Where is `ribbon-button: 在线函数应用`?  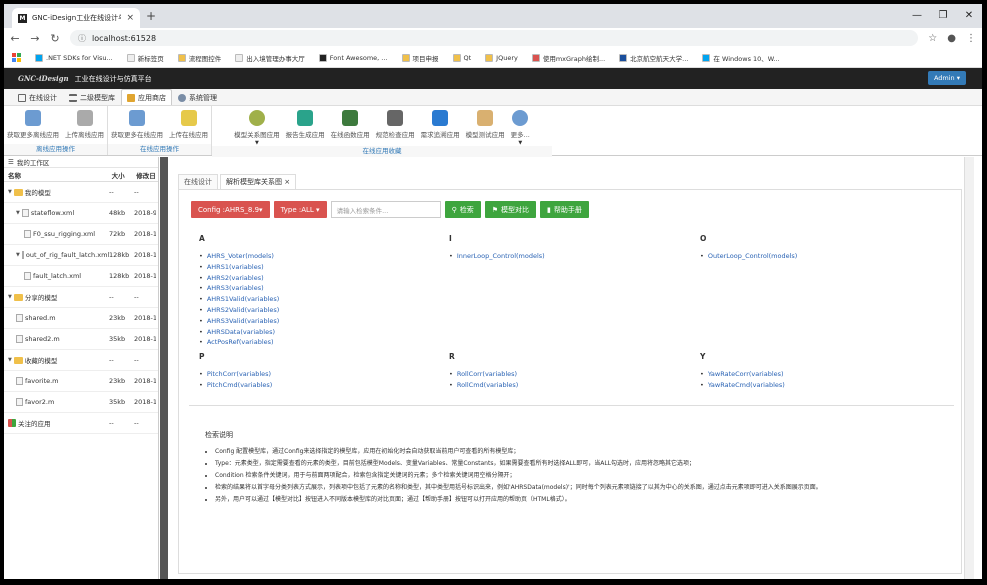
ribbon-button: 在线函数应用 is located at coordinates (350, 126).